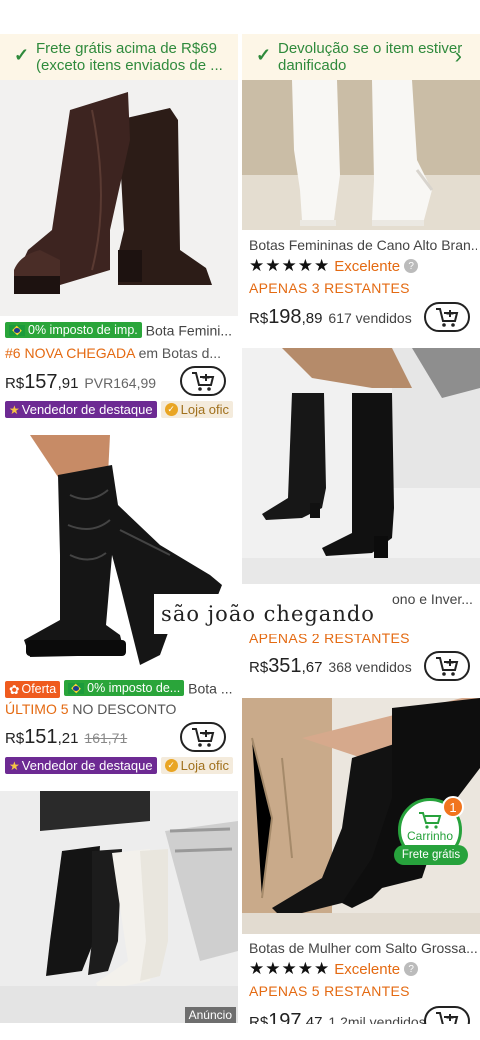  What do you see at coordinates (80, 382) in the screenshot?
I see `price-row: R$ 157 ,91 PVR164,99` at bounding box center [80, 382].